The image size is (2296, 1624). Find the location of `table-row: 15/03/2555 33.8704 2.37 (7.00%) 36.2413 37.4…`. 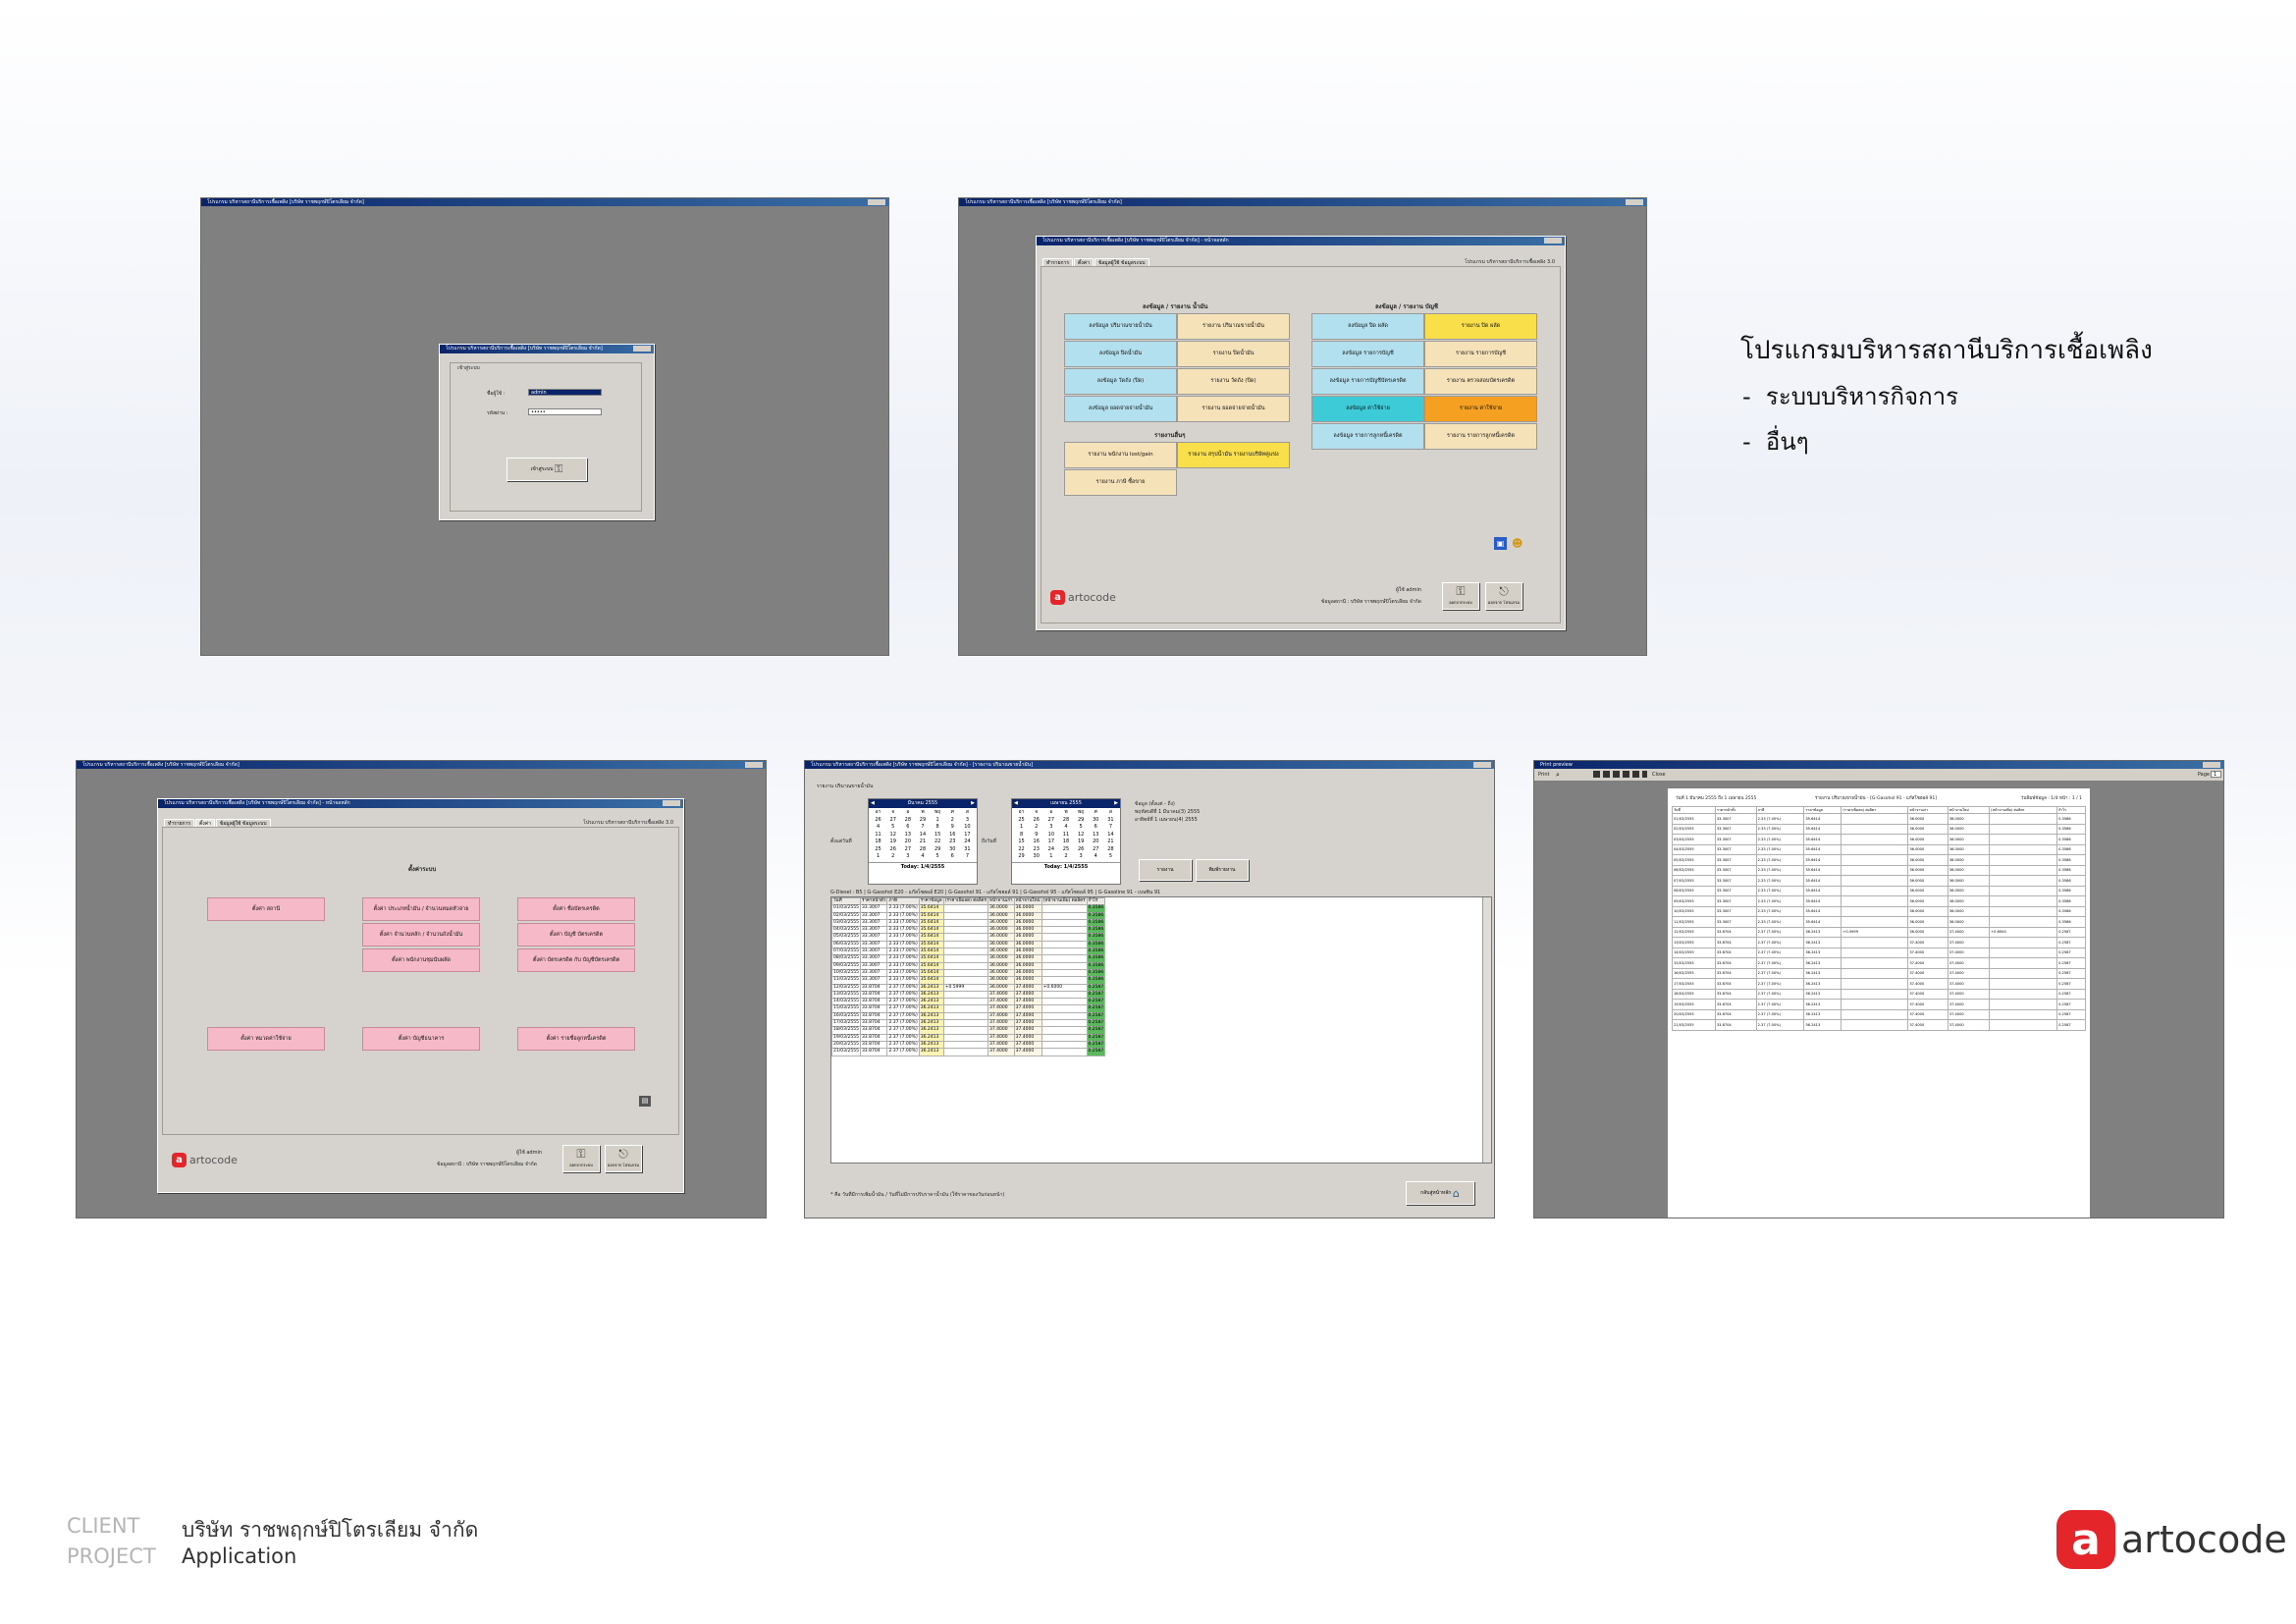

table-row: 15/03/2555 33.8704 2.37 (7.00%) 36.2413 37.4… is located at coordinates (969, 1008).